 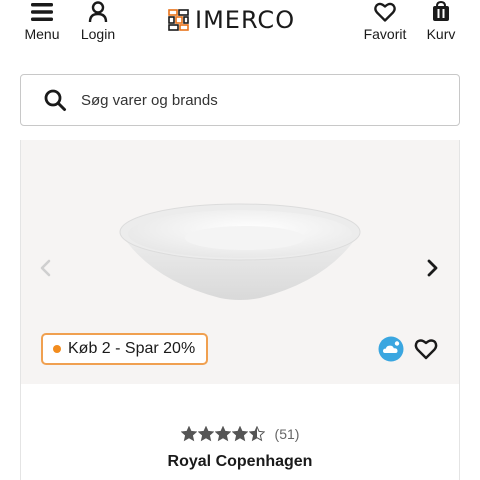 I want to click on next-image-button, so click(x=433, y=268).